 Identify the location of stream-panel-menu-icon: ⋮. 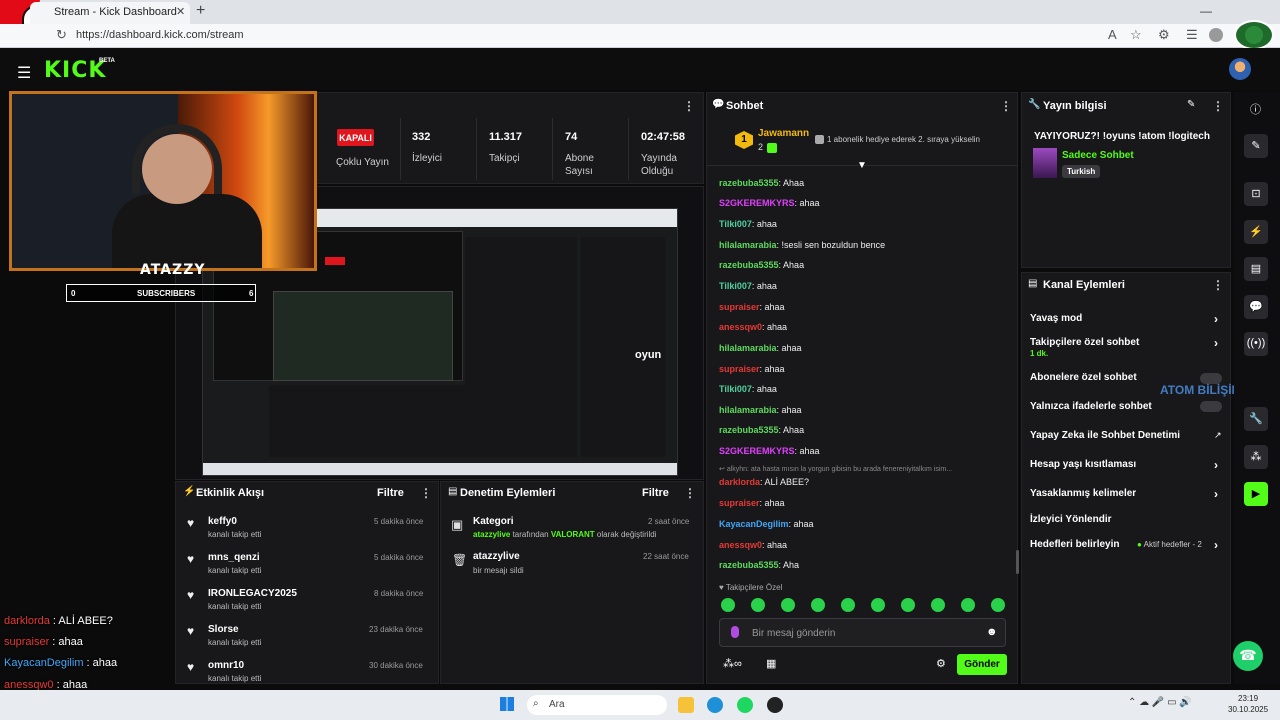
(689, 106).